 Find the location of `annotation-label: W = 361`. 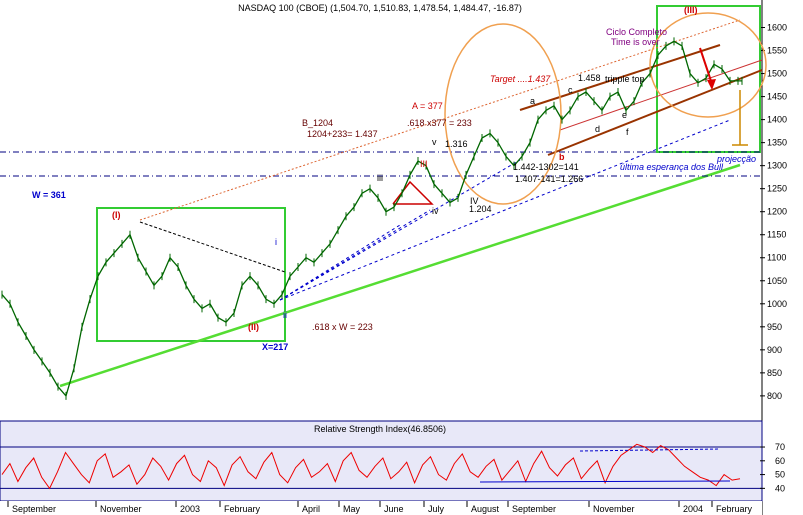

annotation-label: W = 361 is located at coordinates (49, 195).